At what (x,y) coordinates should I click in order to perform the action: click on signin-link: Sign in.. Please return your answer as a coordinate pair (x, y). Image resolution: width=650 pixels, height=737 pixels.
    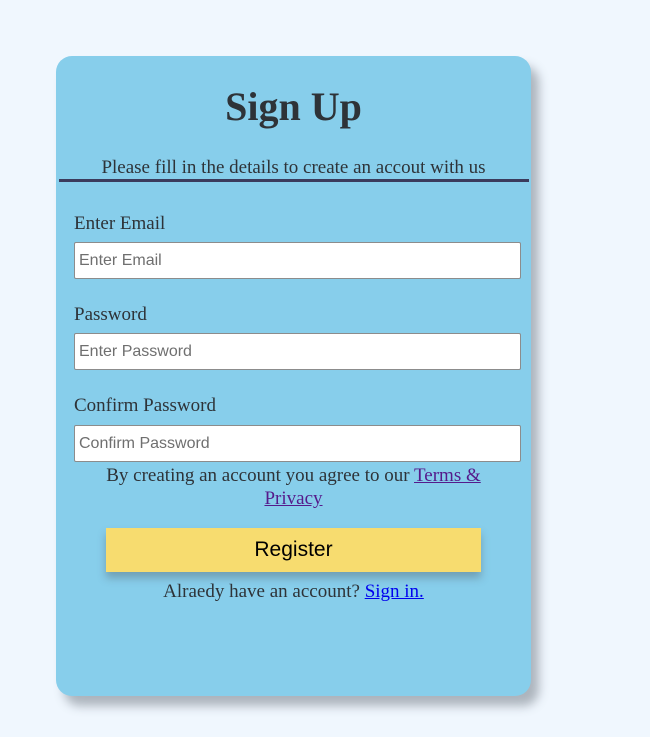
    Looking at the image, I should click on (394, 591).